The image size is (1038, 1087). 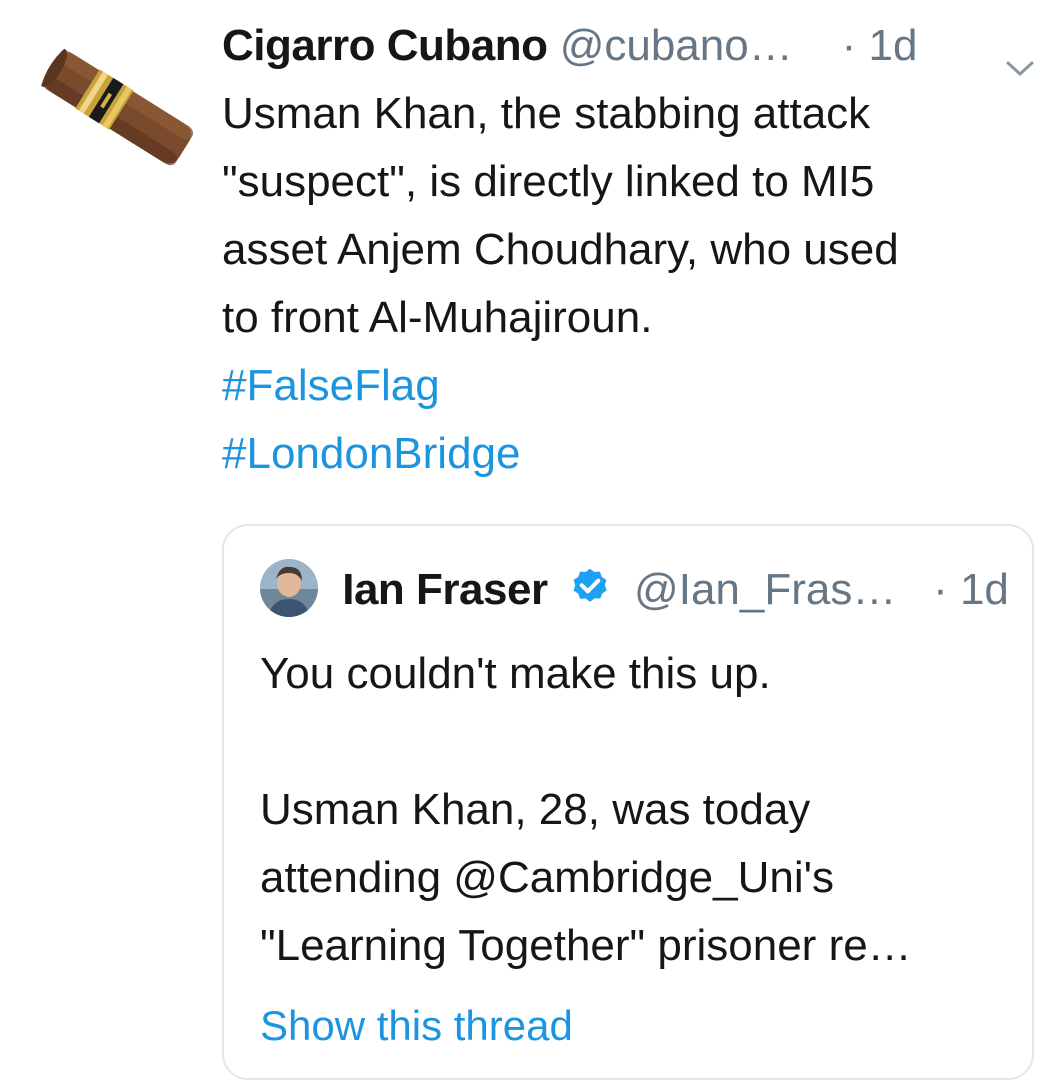 I want to click on quoted-author-name: Ian Fraser, so click(x=445, y=589).